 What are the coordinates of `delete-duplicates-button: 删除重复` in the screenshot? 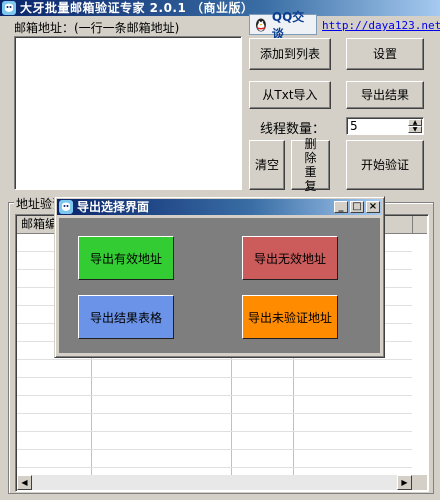 It's located at (310, 165).